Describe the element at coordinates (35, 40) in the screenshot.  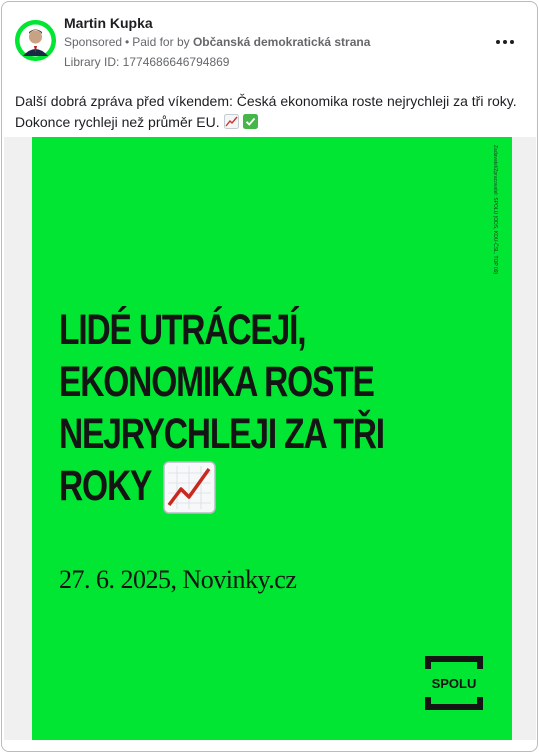
I see `author-avatar` at that location.